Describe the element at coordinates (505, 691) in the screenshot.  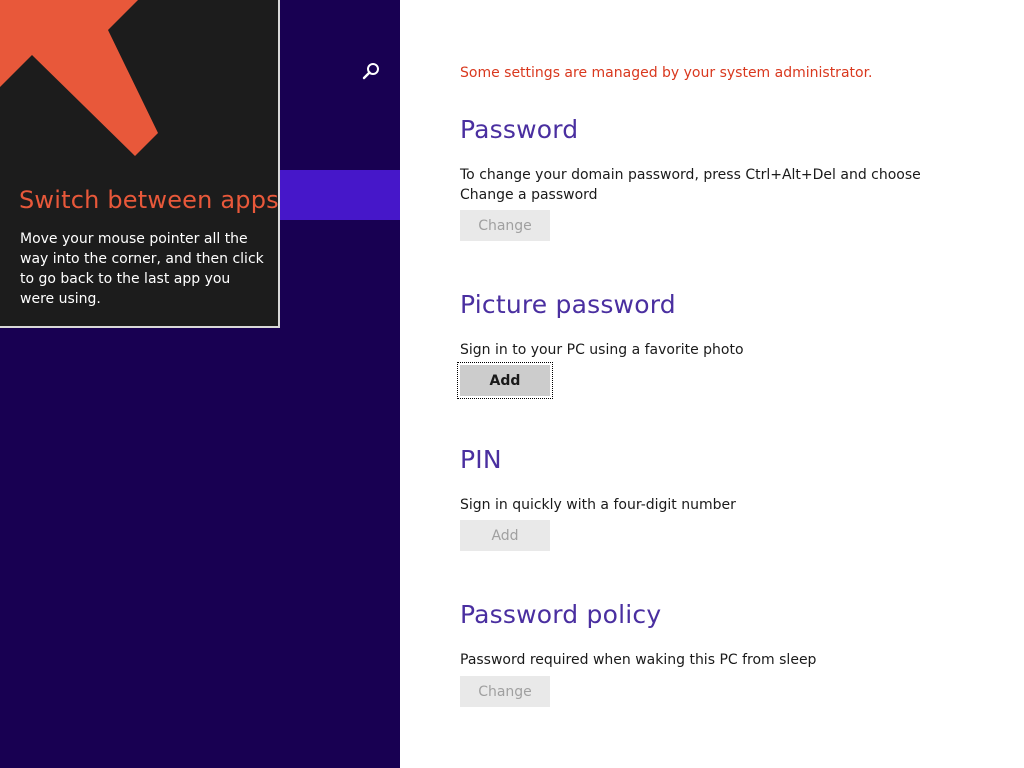
I see `change-password-policy-button: Change` at that location.